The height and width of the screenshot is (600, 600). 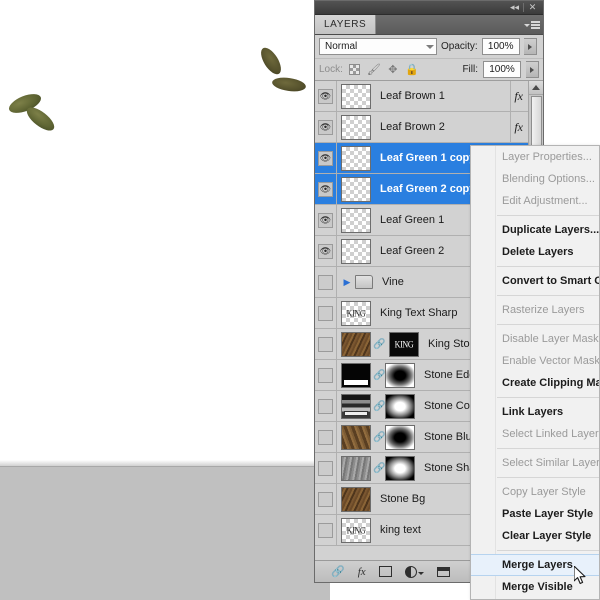 What do you see at coordinates (535, 514) in the screenshot?
I see `context-menu-item: Paste Layer Style` at bounding box center [535, 514].